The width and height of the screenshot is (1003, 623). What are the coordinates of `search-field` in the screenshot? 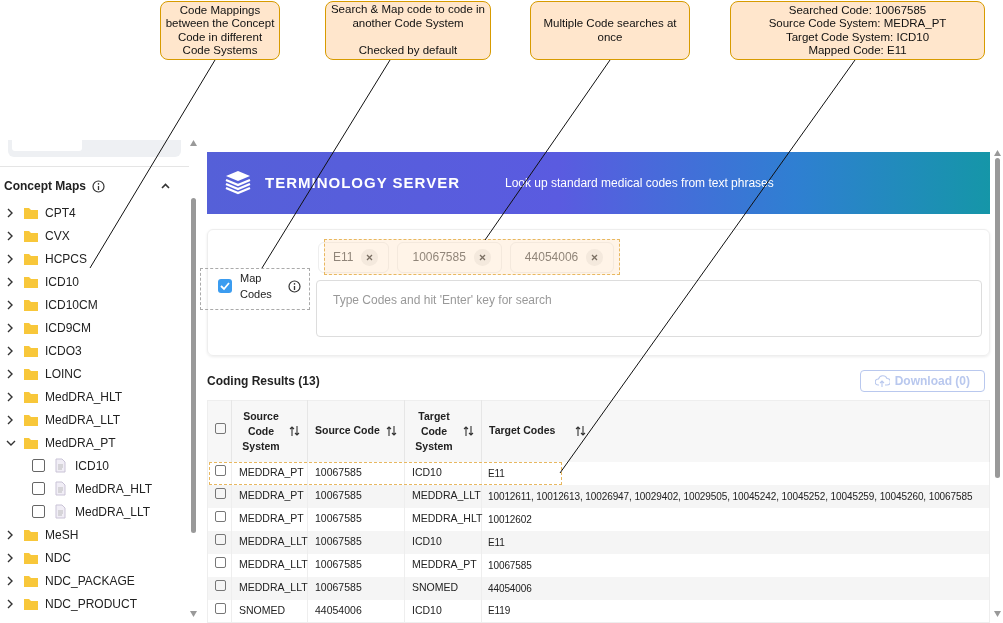 It's located at (94, 148).